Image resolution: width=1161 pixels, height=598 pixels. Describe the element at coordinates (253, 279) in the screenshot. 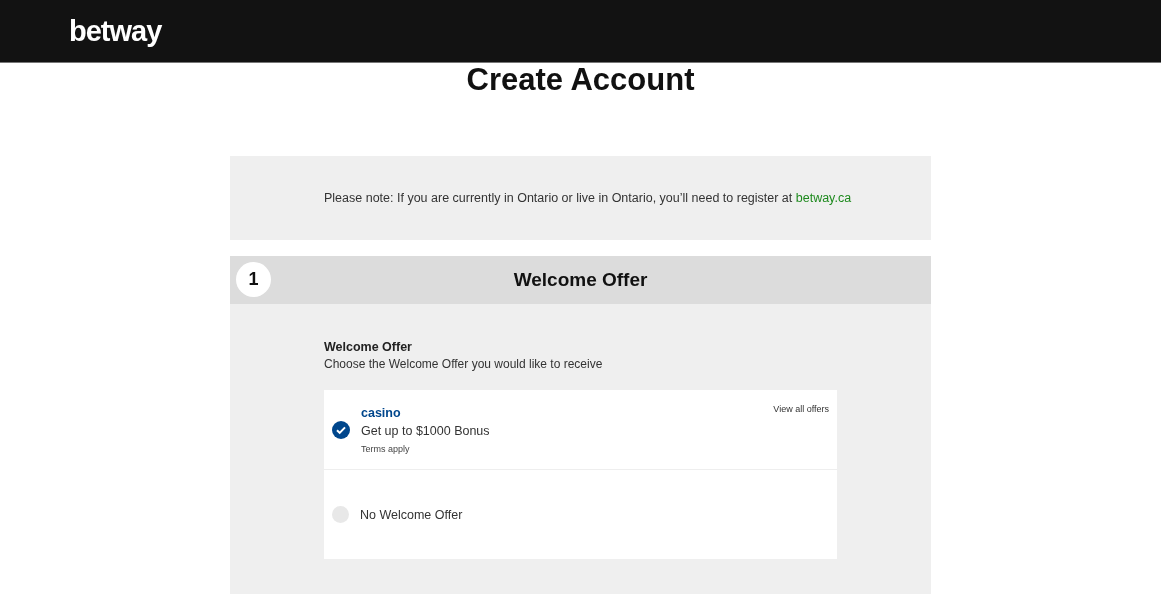

I see `step-number: 1` at that location.